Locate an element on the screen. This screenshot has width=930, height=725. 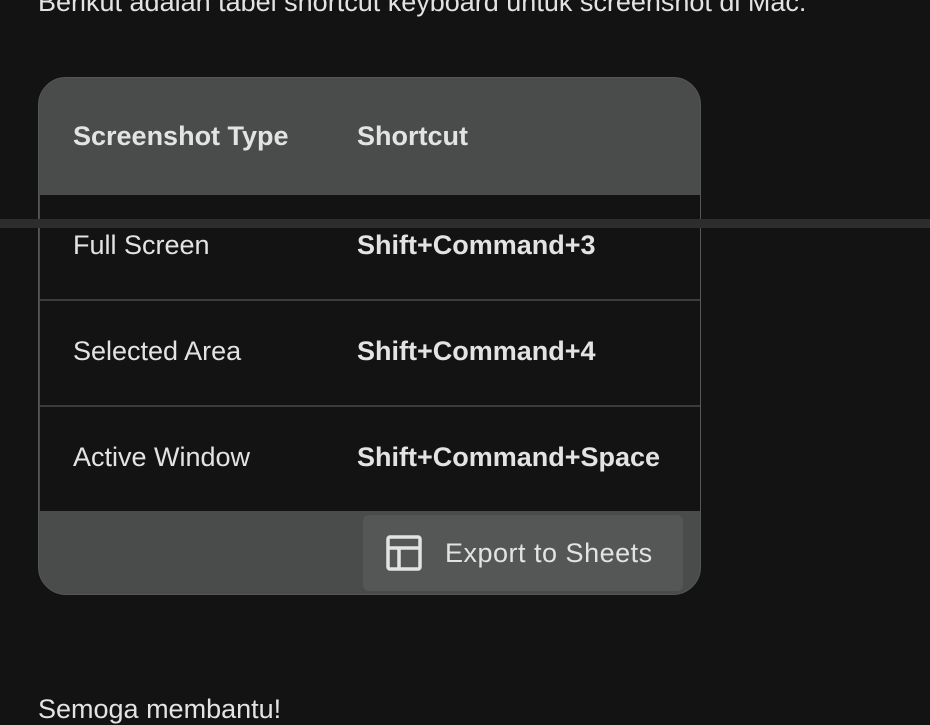
export-to-sheets-button: Export to Sheets is located at coordinates (523, 553).